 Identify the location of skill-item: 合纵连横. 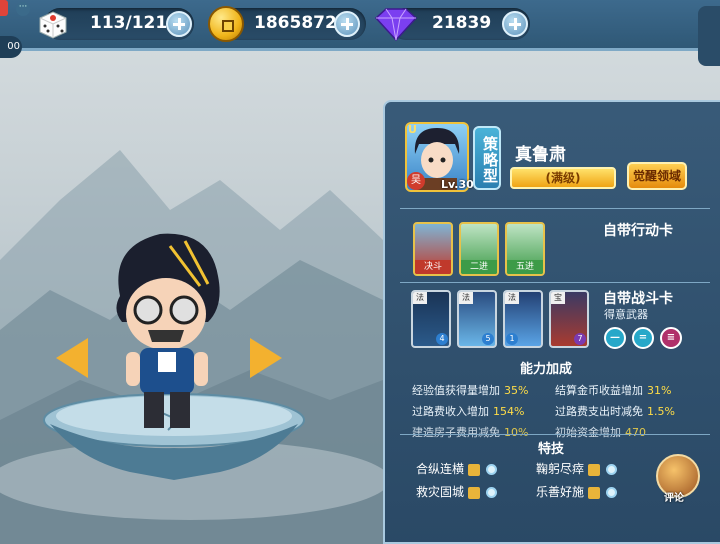
(457, 468).